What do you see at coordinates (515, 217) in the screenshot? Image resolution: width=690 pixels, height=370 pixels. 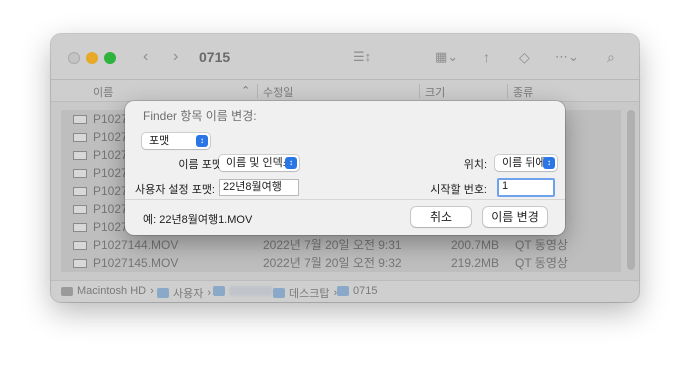 I see `rename-button: 이름 변경` at bounding box center [515, 217].